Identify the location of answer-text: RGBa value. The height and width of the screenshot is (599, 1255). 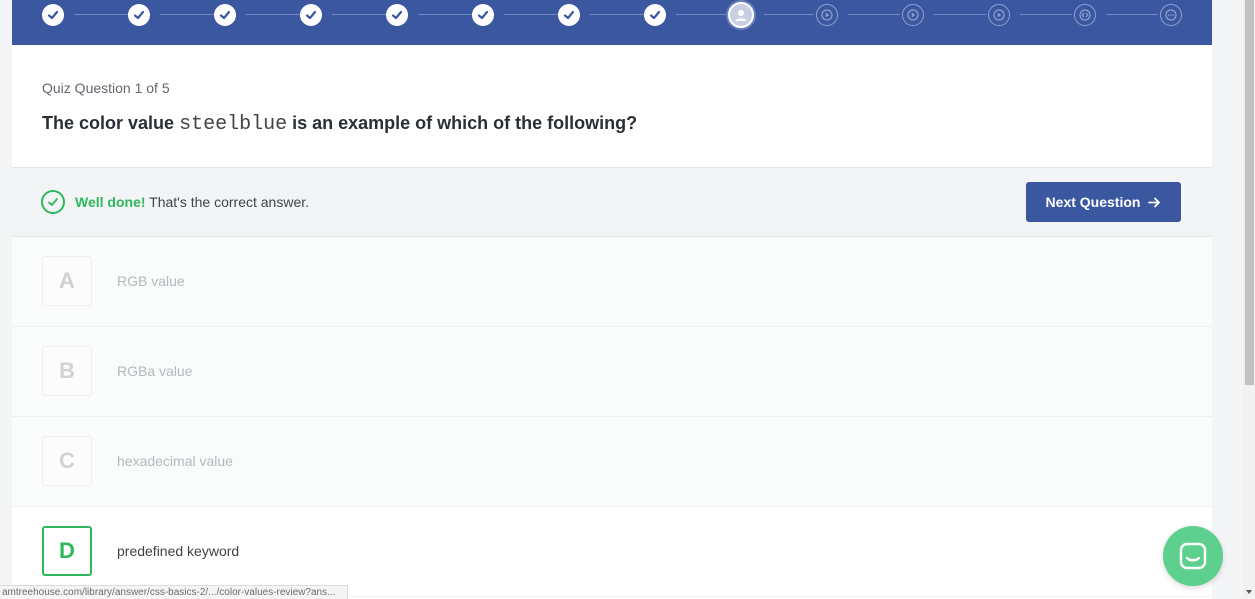
(155, 371).